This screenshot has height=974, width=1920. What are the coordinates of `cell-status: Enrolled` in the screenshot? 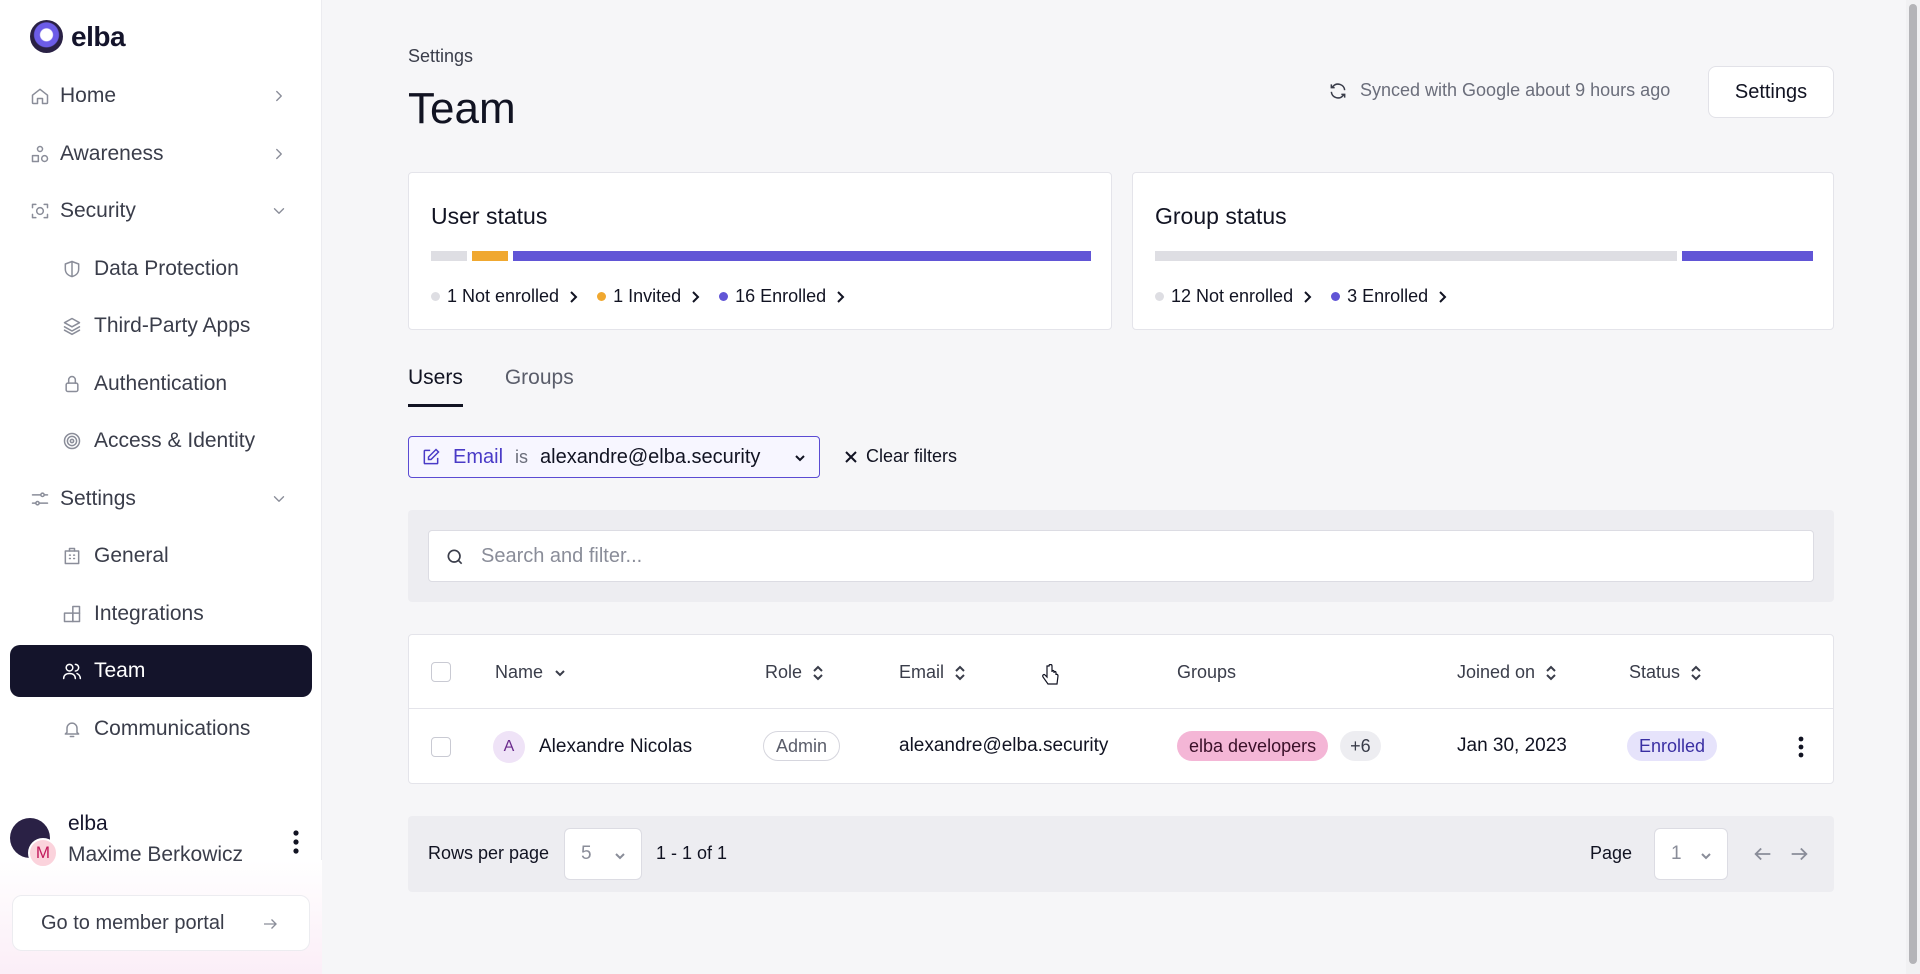 It's located at (1672, 746).